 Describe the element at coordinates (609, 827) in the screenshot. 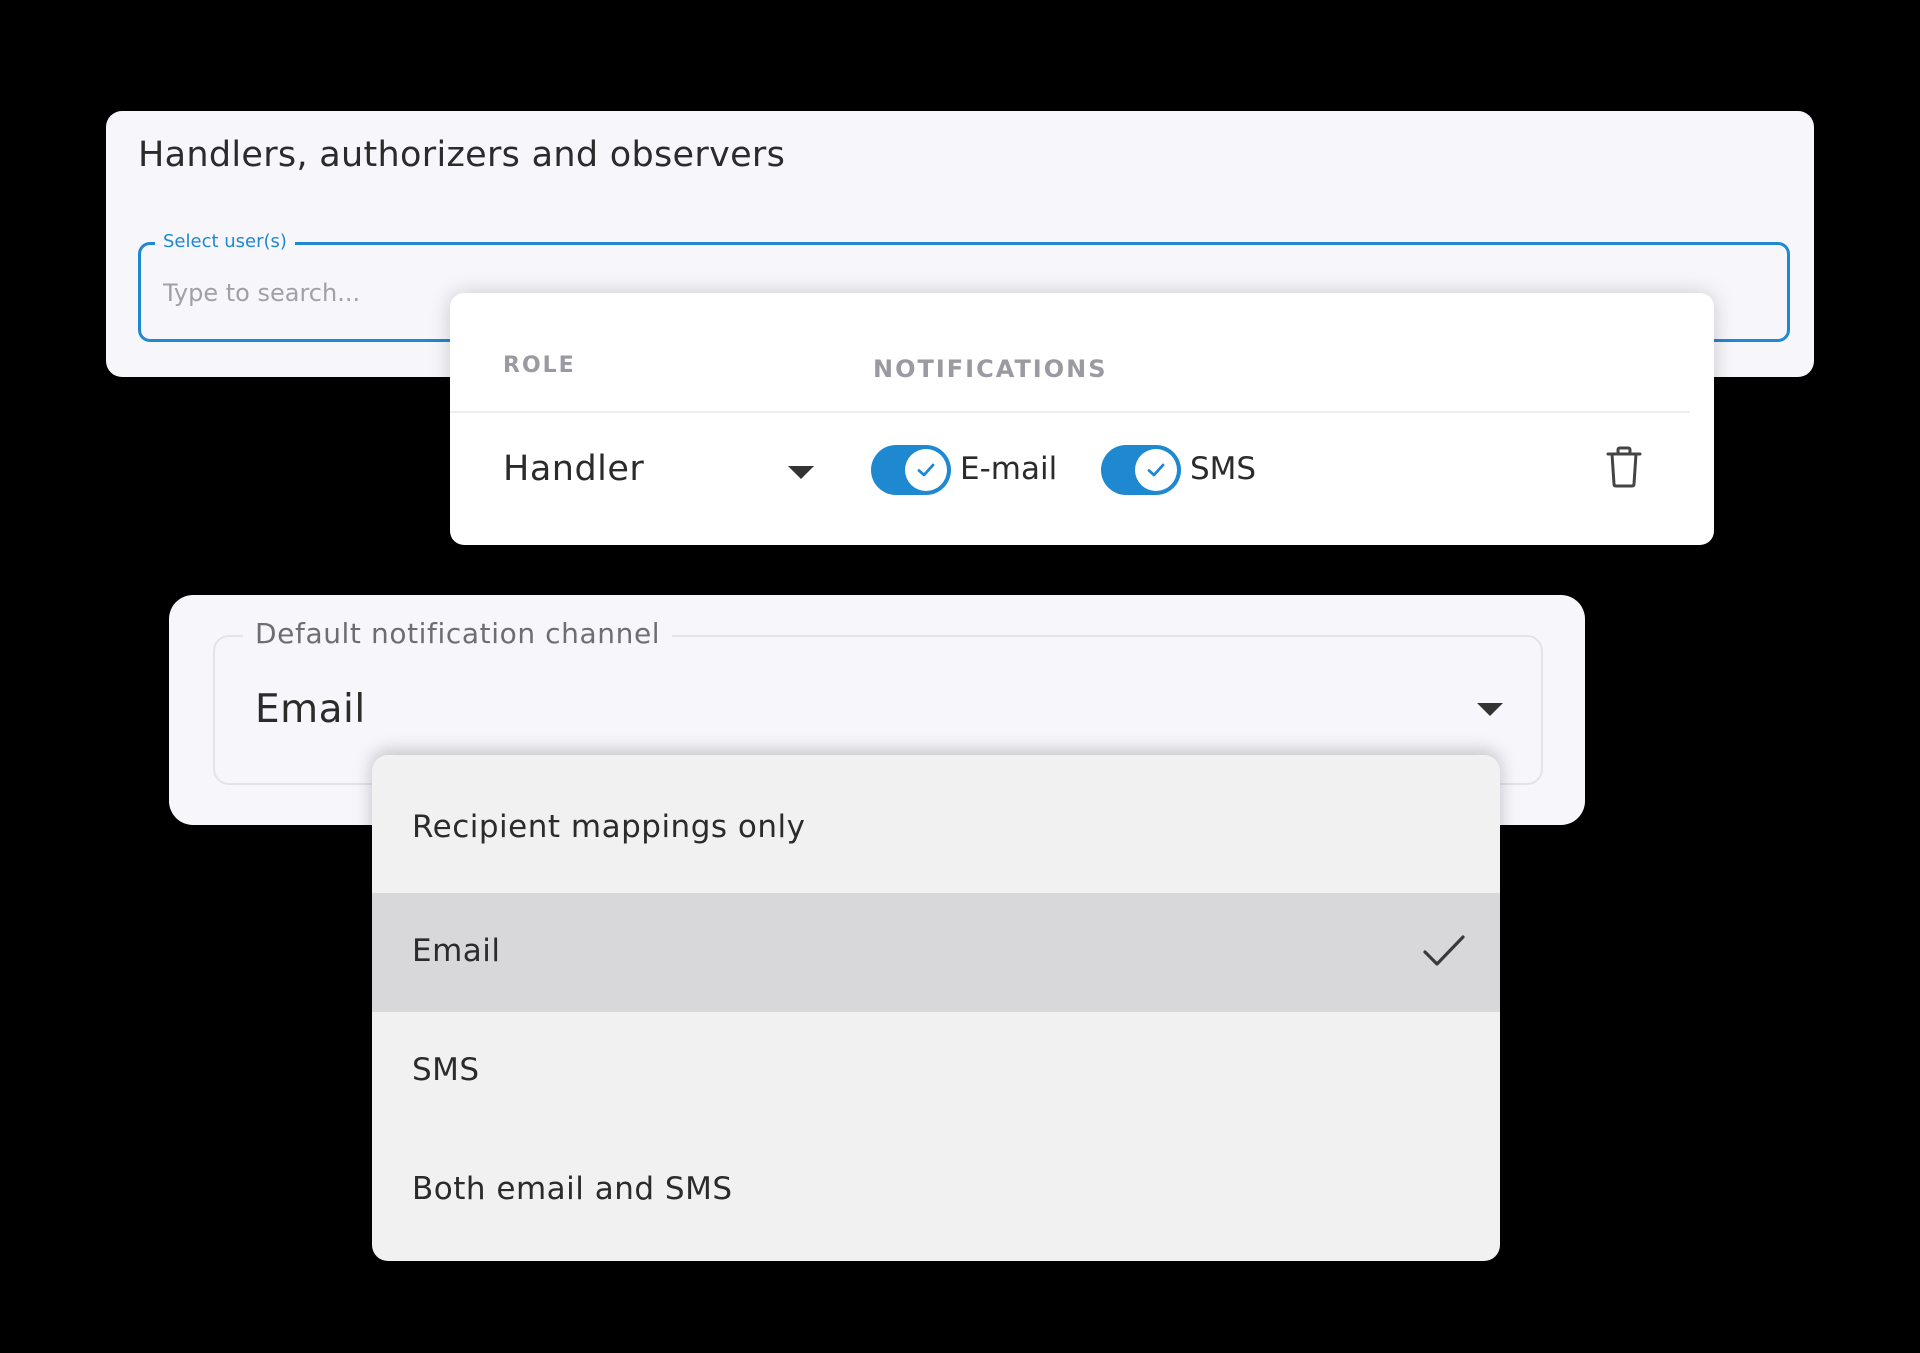

I see `menu-option-label: Recipient mappings only` at that location.